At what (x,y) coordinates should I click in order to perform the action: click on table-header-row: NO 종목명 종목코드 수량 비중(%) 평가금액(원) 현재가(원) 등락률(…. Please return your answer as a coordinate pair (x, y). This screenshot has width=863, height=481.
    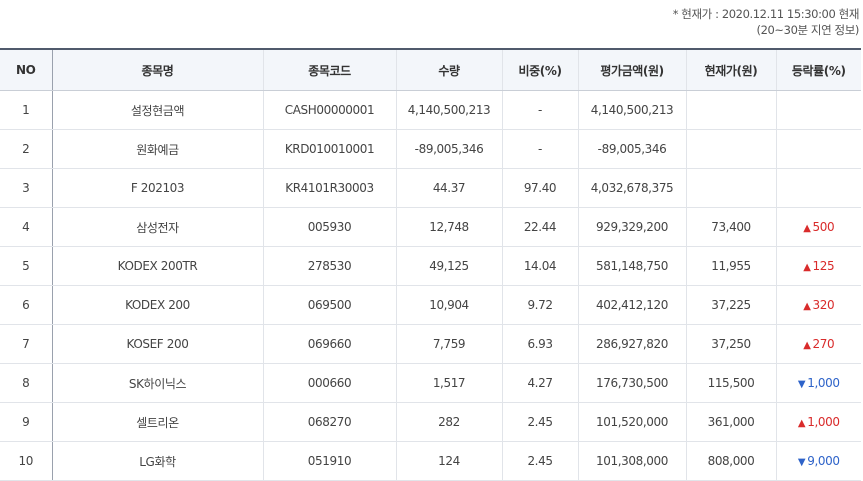
    Looking at the image, I should click on (430, 69).